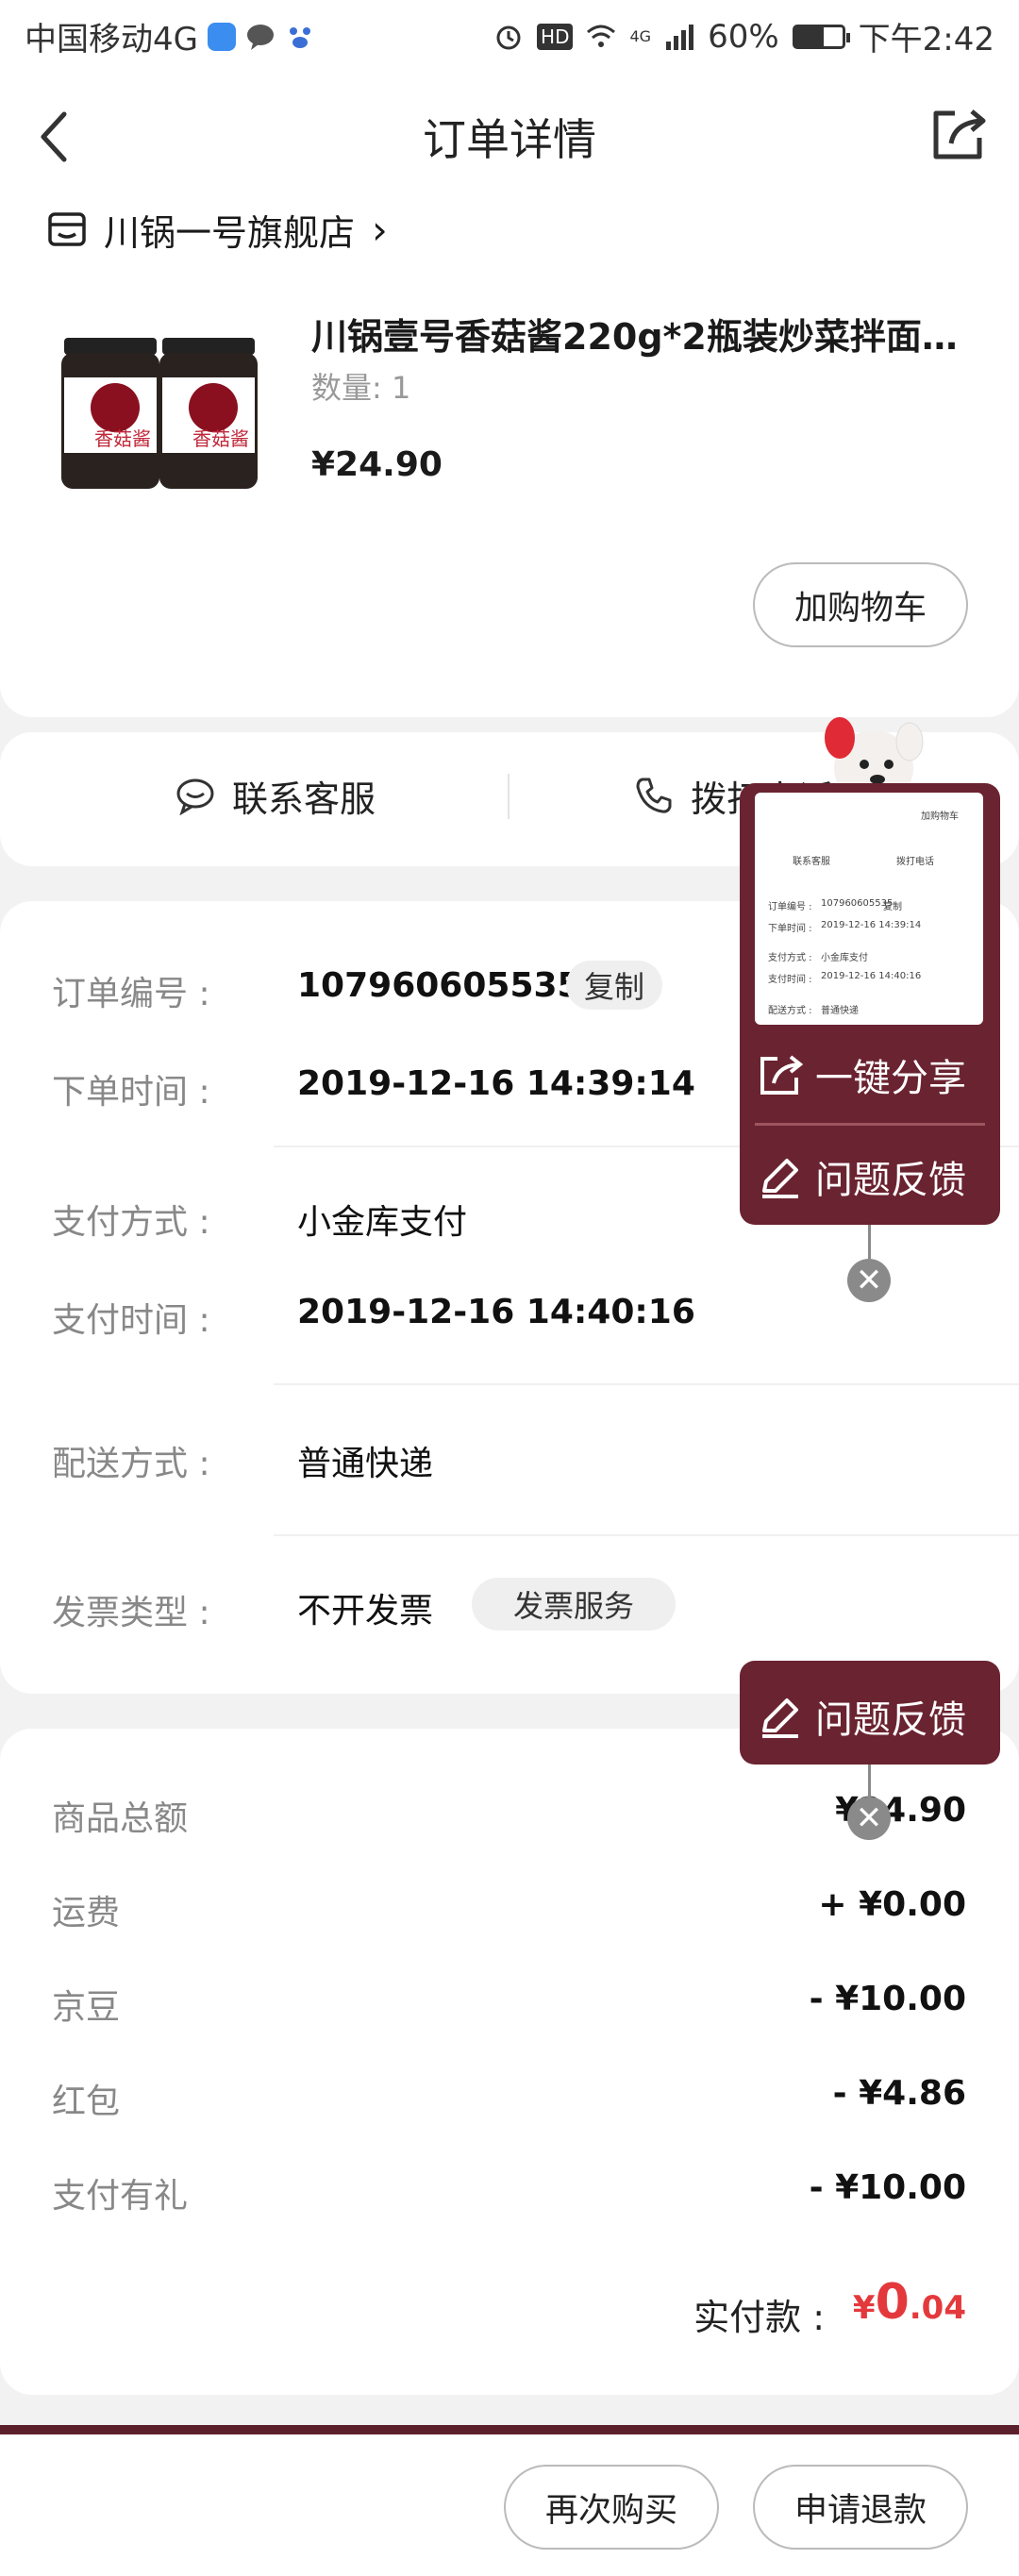 The image size is (1019, 2576). I want to click on order-time-label: 下单时间 :, so click(131, 1092).